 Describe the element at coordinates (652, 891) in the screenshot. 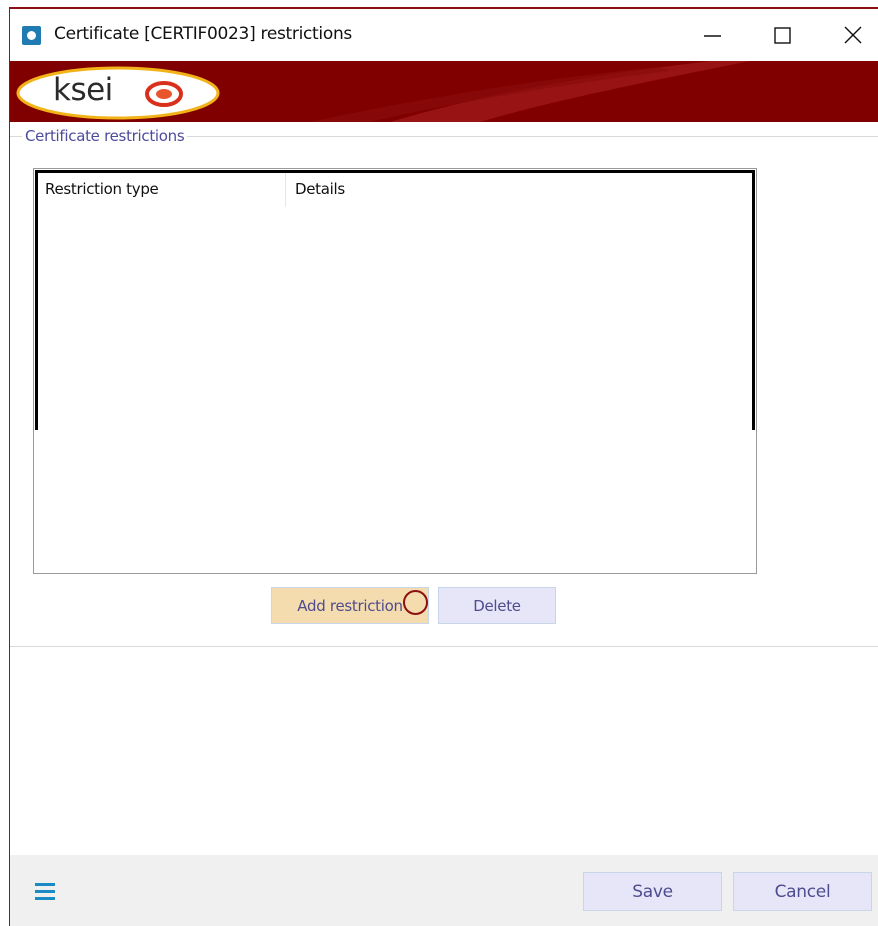

I see `save-button: Save` at that location.